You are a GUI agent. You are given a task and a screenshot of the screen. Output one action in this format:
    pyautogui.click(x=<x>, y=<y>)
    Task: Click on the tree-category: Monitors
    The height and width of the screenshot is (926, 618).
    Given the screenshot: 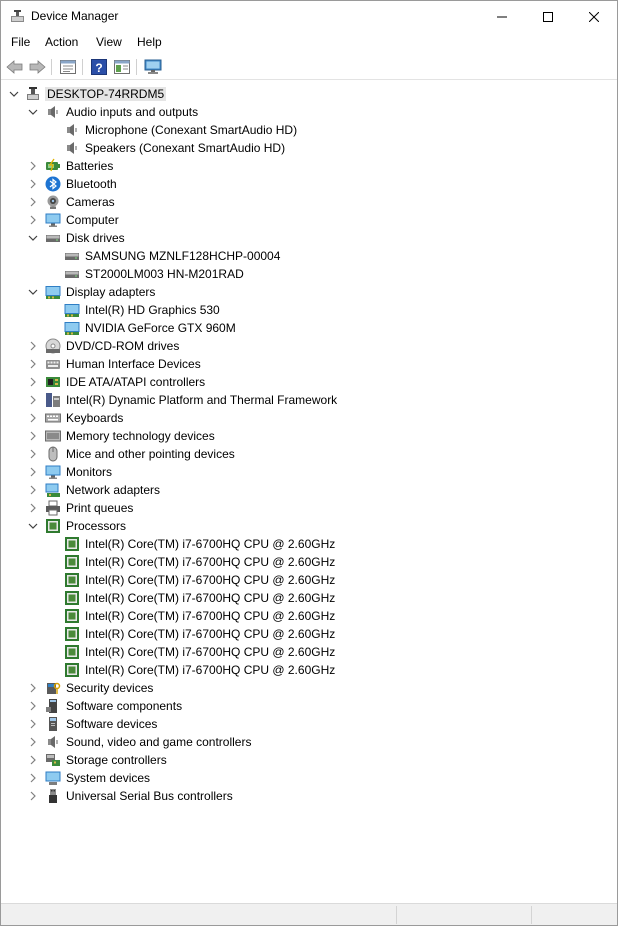 What is the action you would take?
    pyautogui.click(x=302, y=472)
    